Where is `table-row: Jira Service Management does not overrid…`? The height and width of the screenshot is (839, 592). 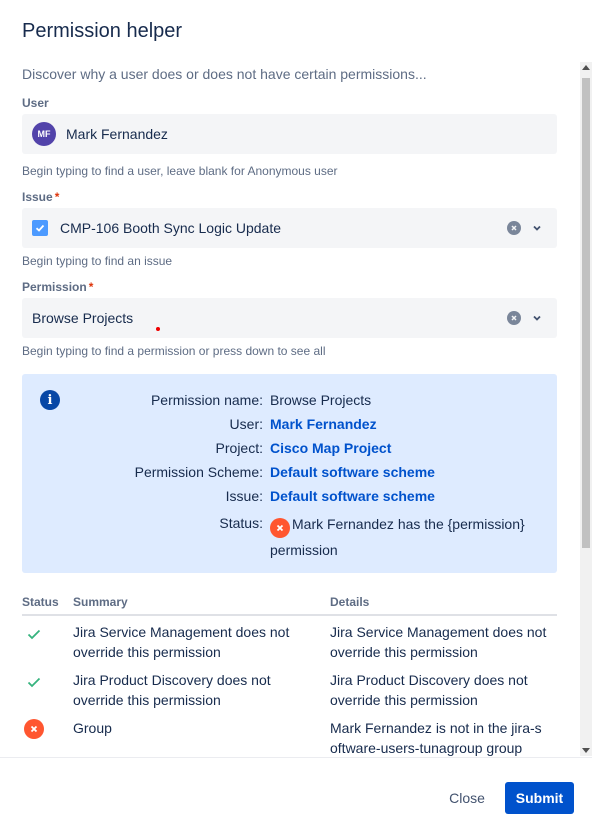
table-row: Jira Service Management does not overrid… is located at coordinates (289, 646).